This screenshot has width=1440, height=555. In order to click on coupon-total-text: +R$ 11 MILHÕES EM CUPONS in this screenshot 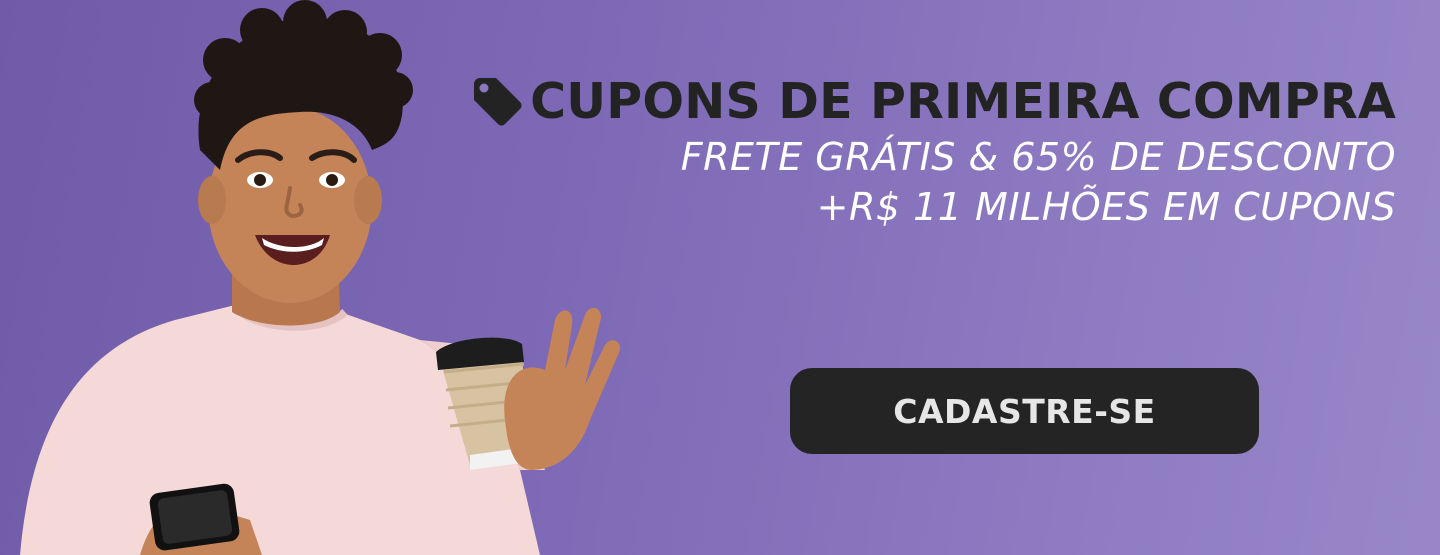, I will do `click(1106, 207)`.